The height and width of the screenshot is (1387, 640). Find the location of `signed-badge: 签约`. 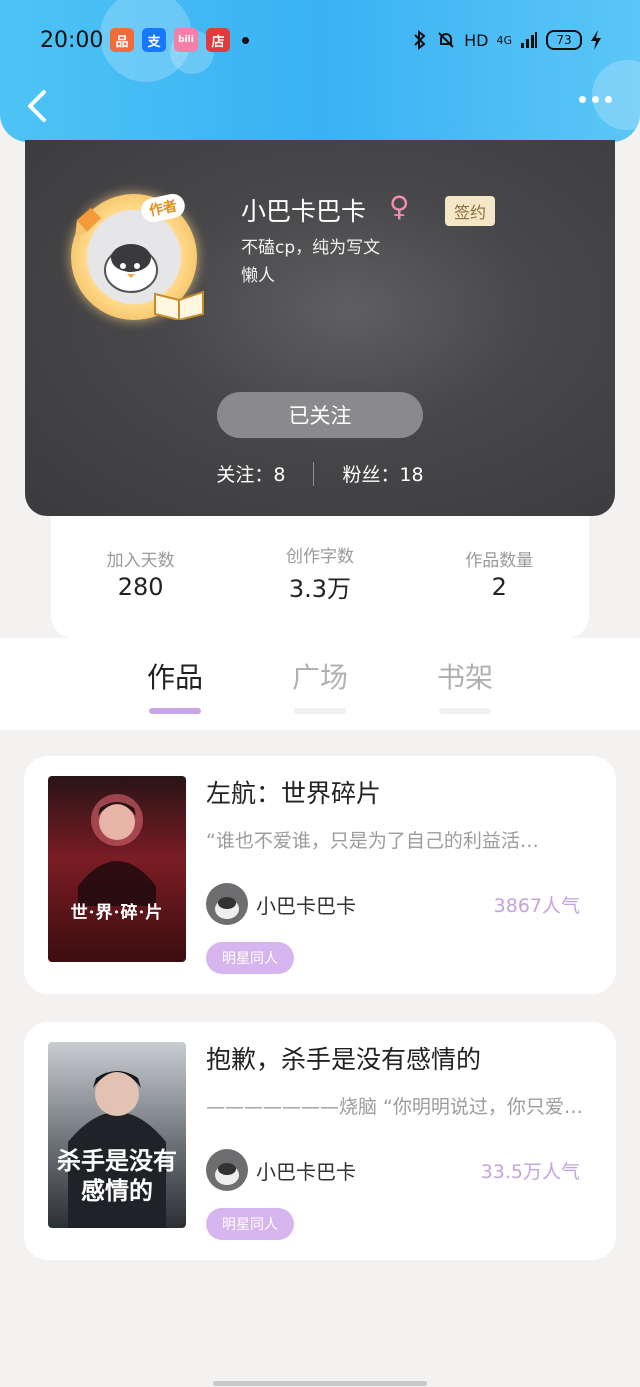

signed-badge: 签约 is located at coordinates (470, 211).